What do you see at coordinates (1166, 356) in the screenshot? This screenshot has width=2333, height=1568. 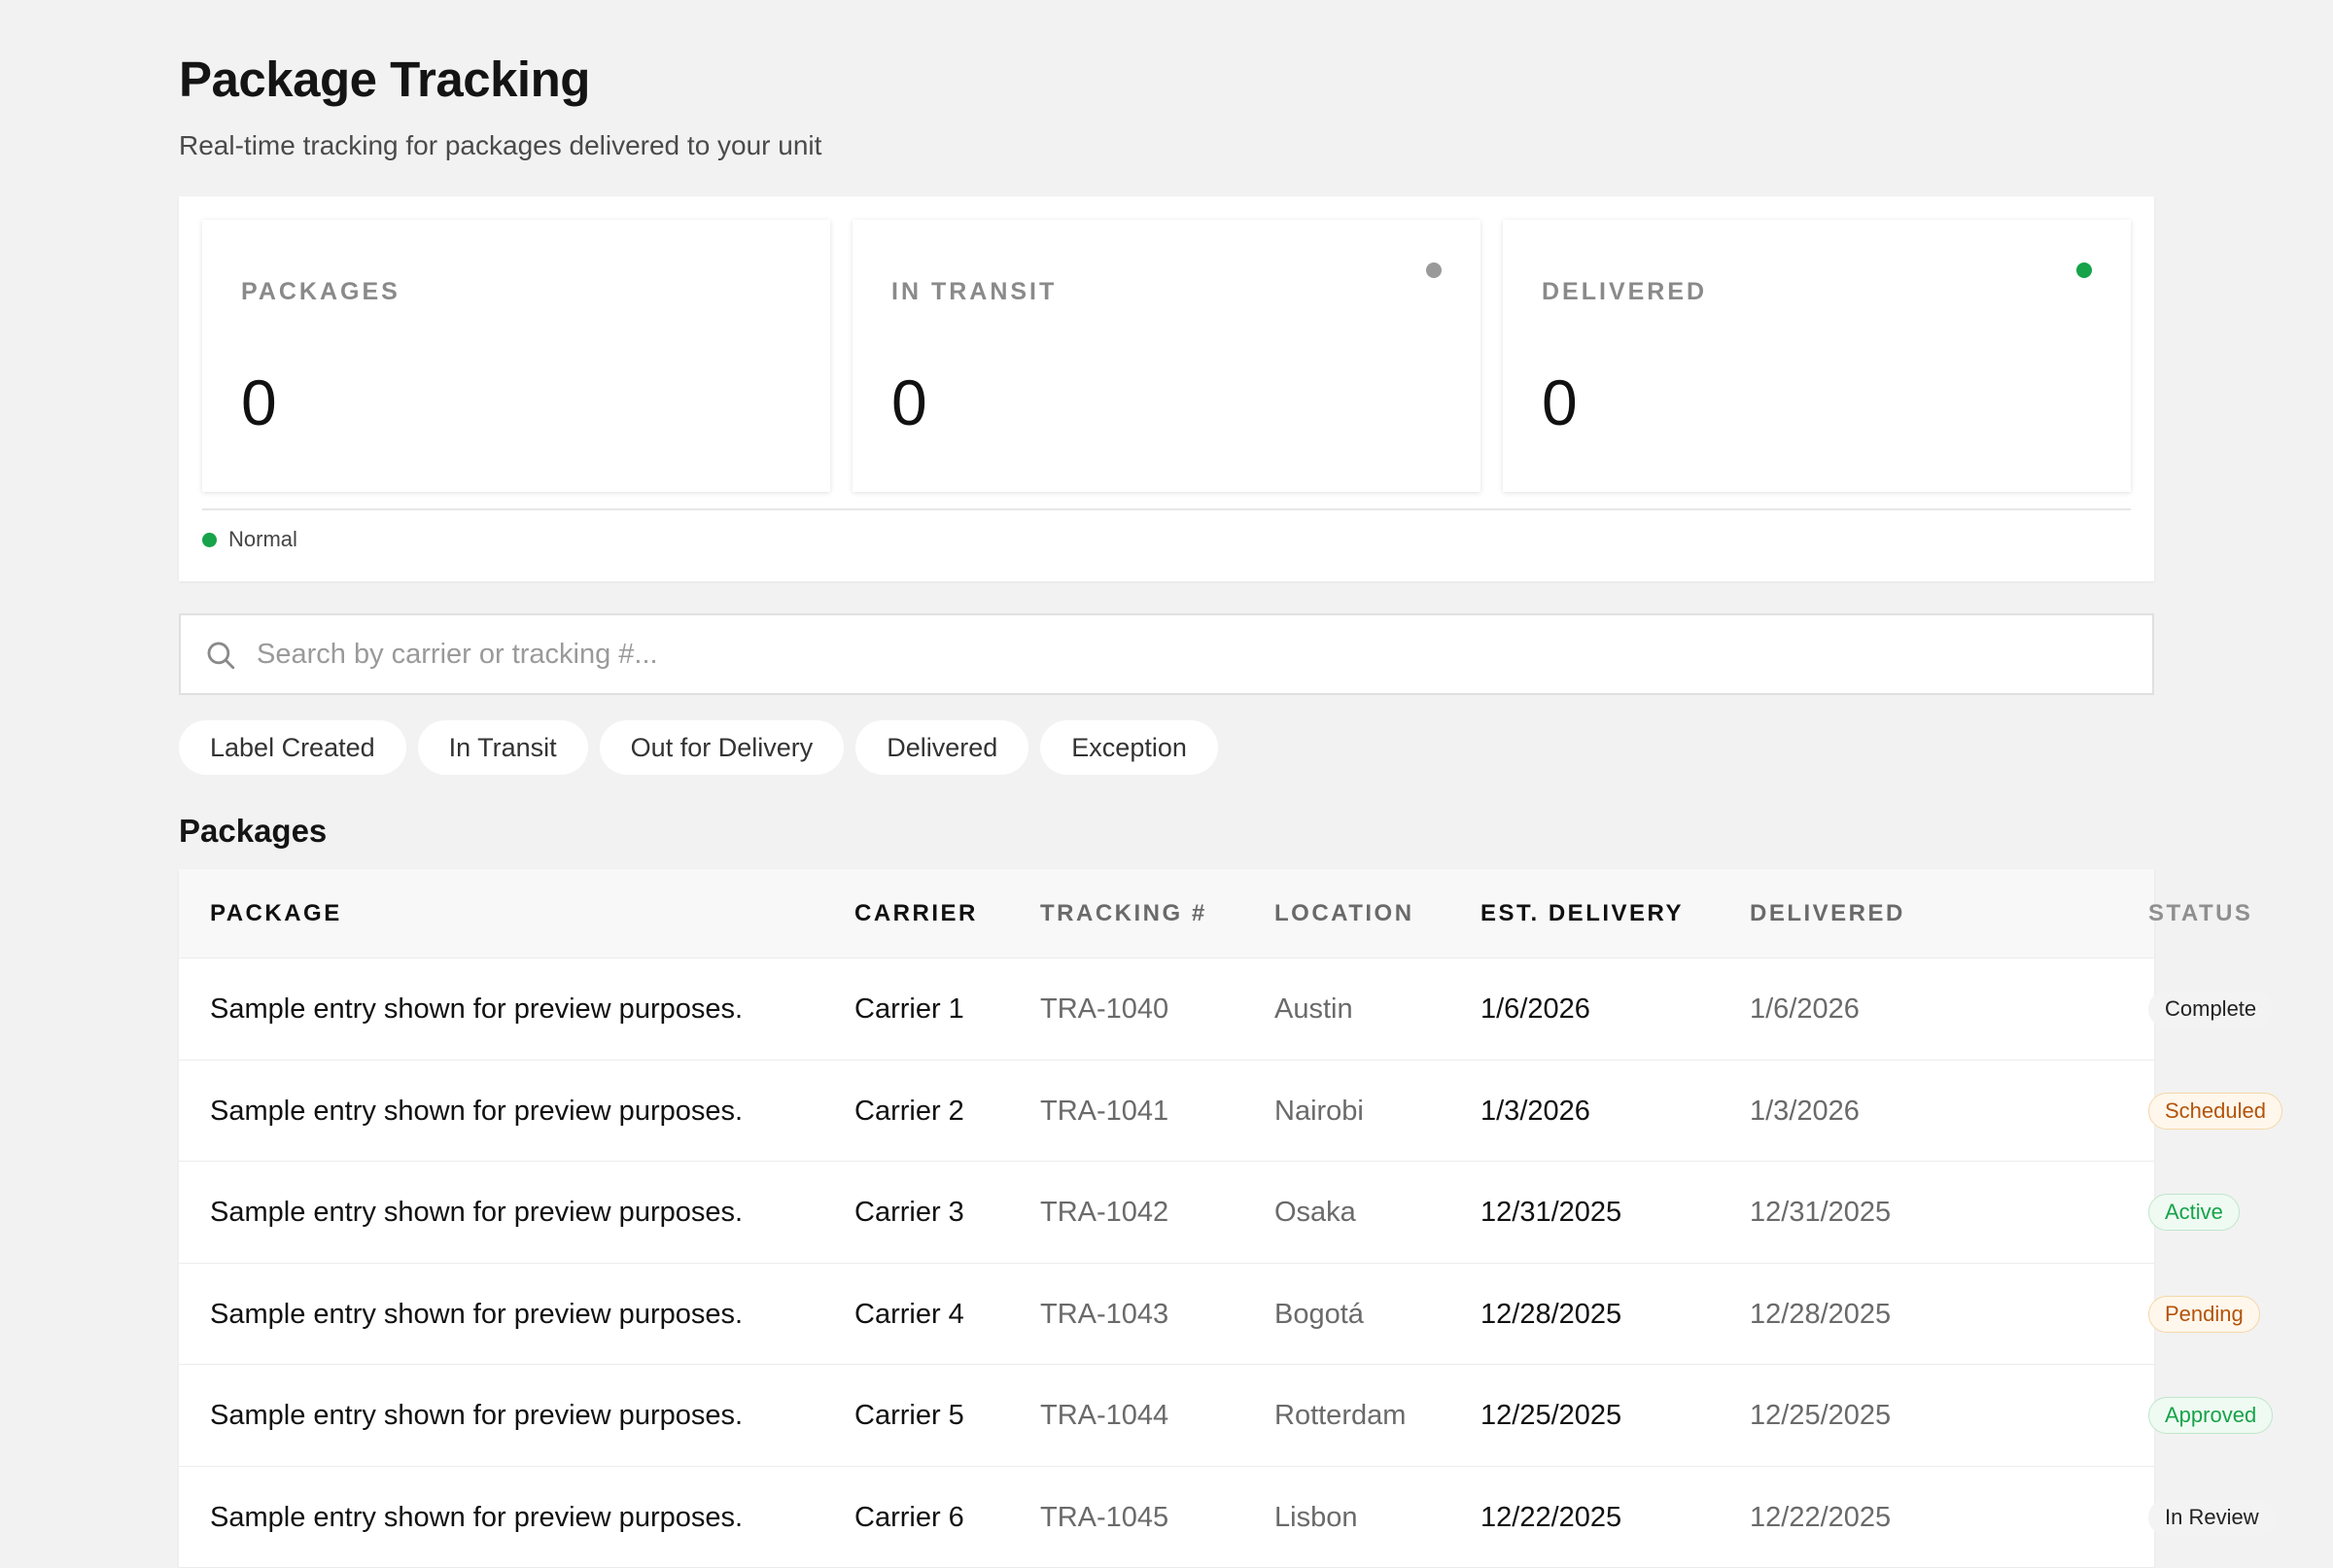 I see `stat-card-in-transit: IN TRANSIT 0` at bounding box center [1166, 356].